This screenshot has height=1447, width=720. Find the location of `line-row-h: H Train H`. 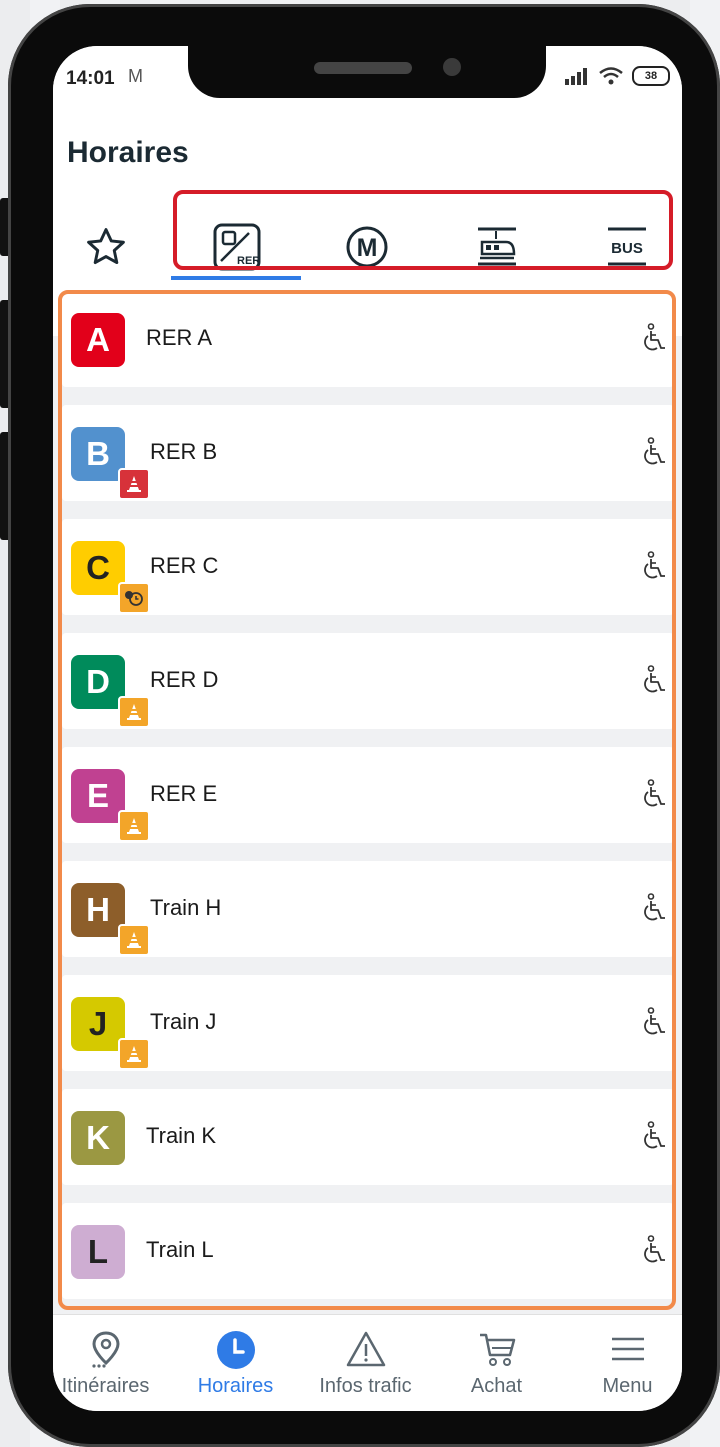

line-row-h: H Train H is located at coordinates (368, 909).